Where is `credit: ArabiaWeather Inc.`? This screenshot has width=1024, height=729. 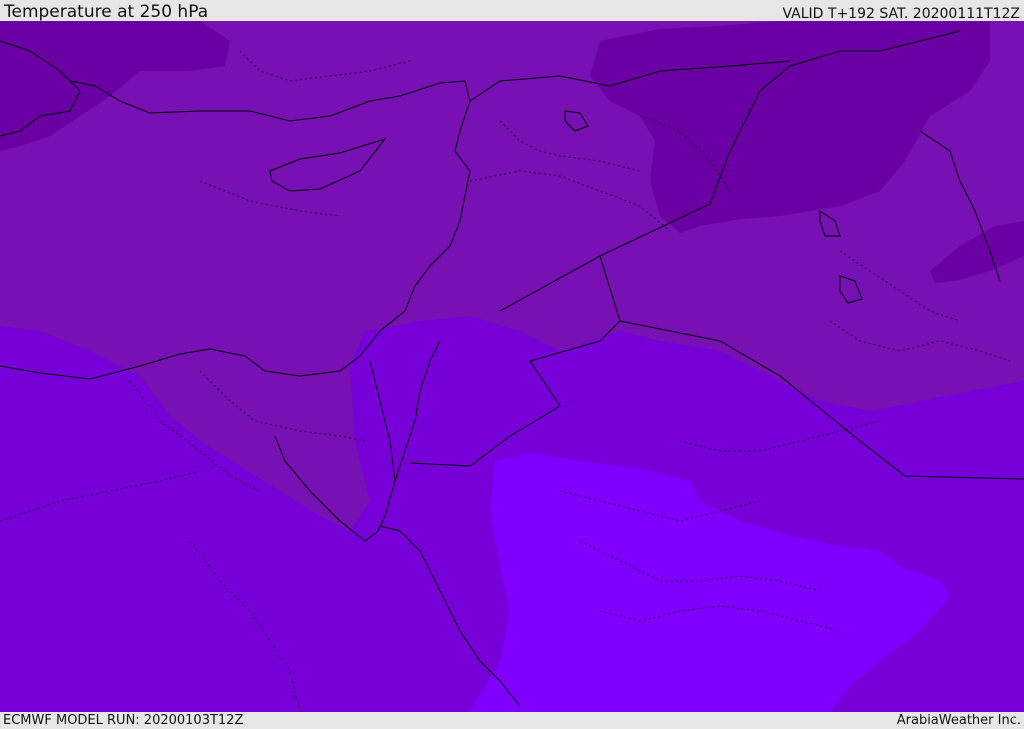 credit: ArabiaWeather Inc. is located at coordinates (958, 720).